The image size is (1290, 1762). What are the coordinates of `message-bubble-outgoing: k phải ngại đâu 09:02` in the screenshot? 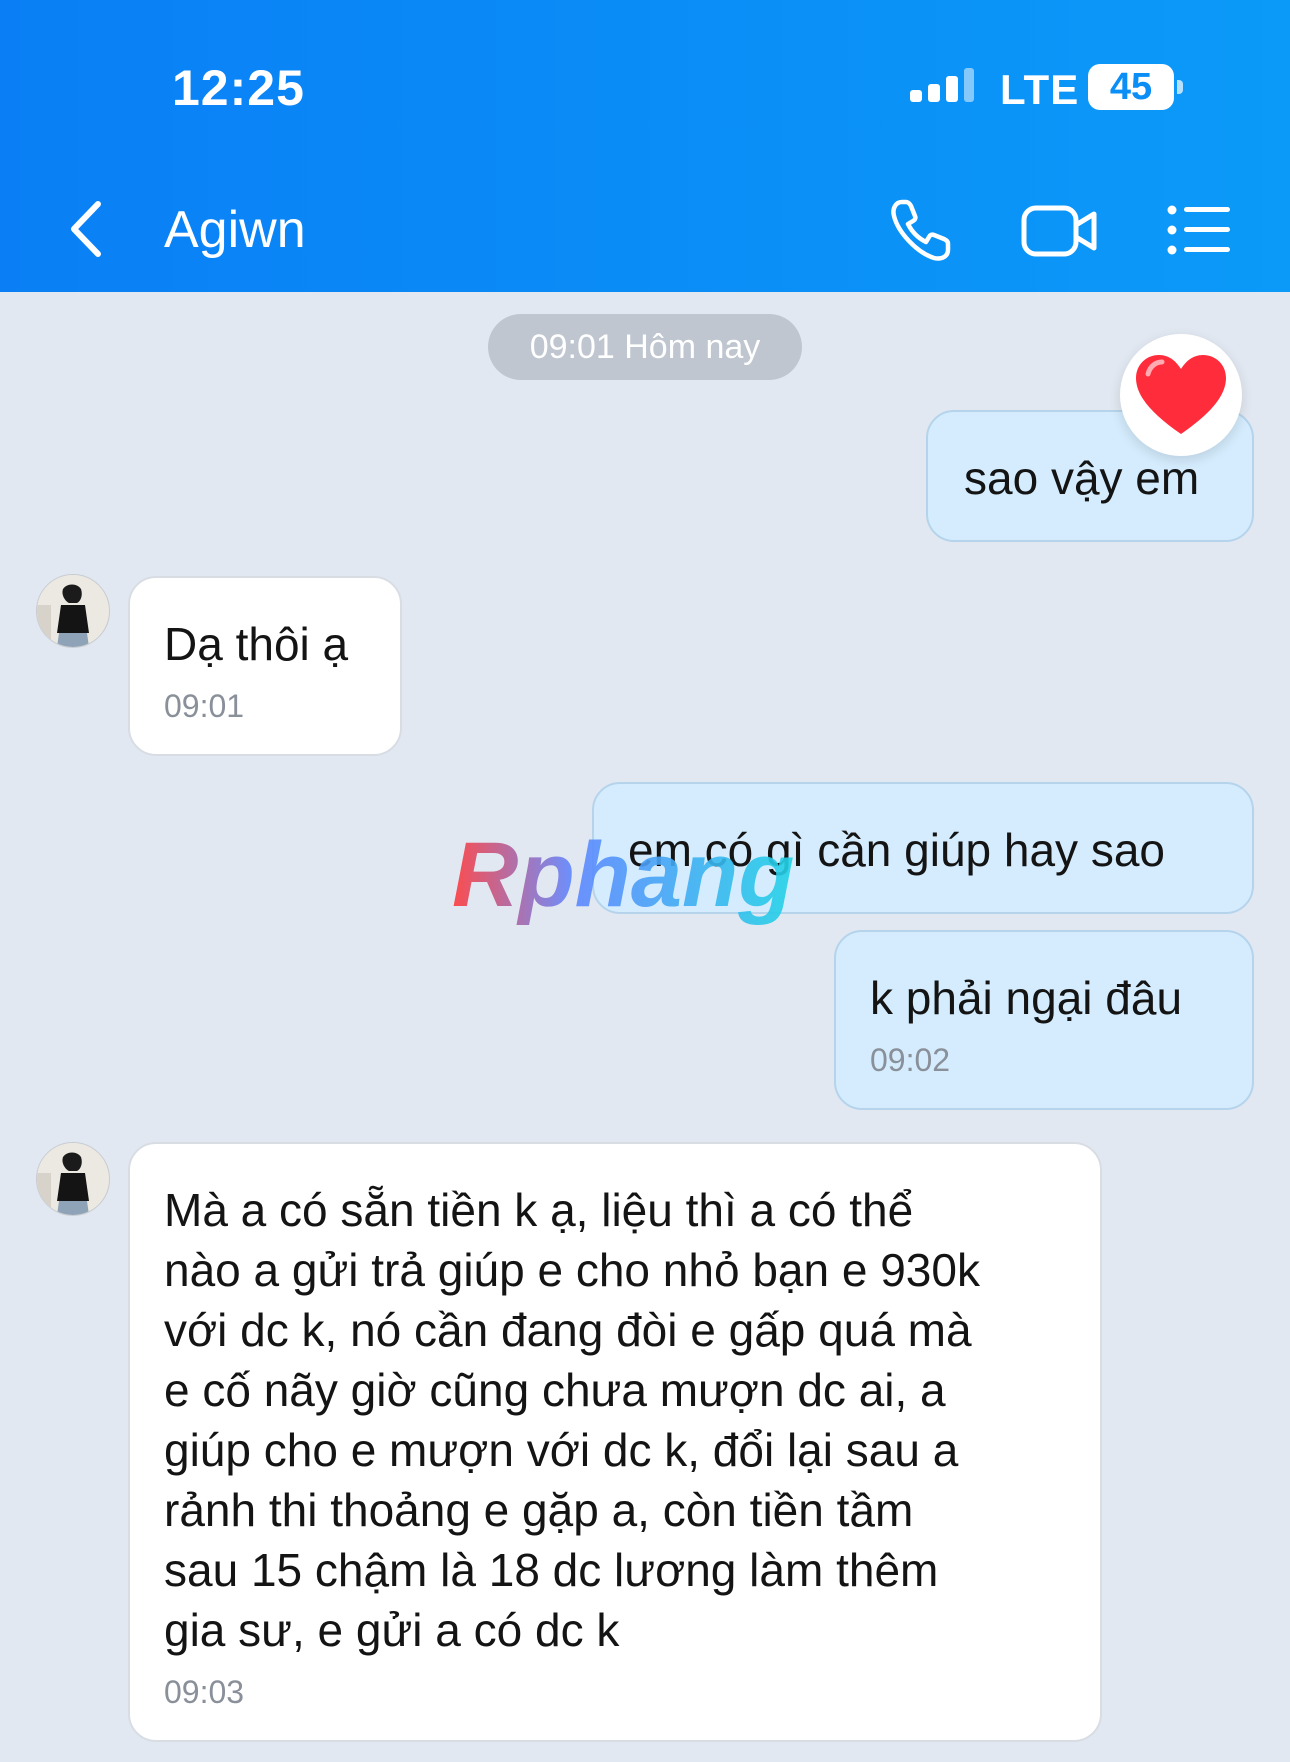 It's located at (1044, 1020).